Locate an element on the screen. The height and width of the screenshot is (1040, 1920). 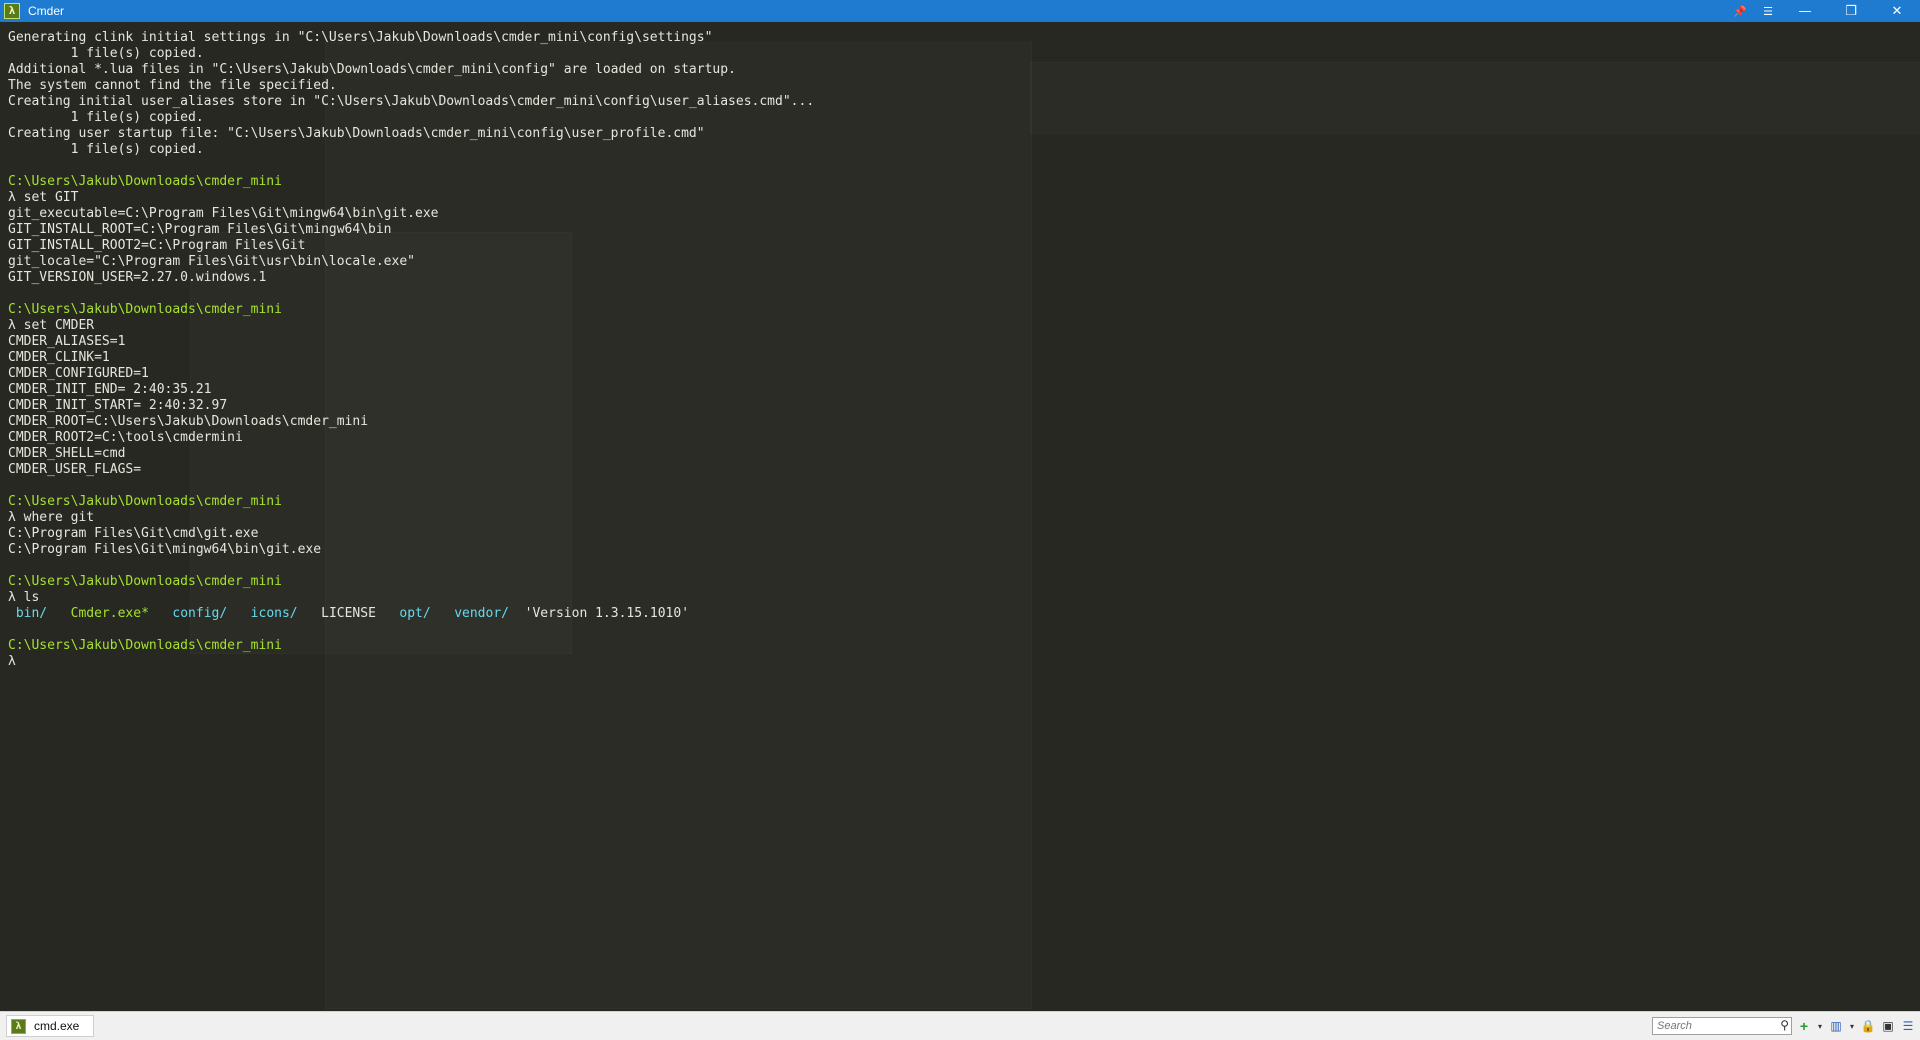
layout-icon: ▥ is located at coordinates (1836, 1026).